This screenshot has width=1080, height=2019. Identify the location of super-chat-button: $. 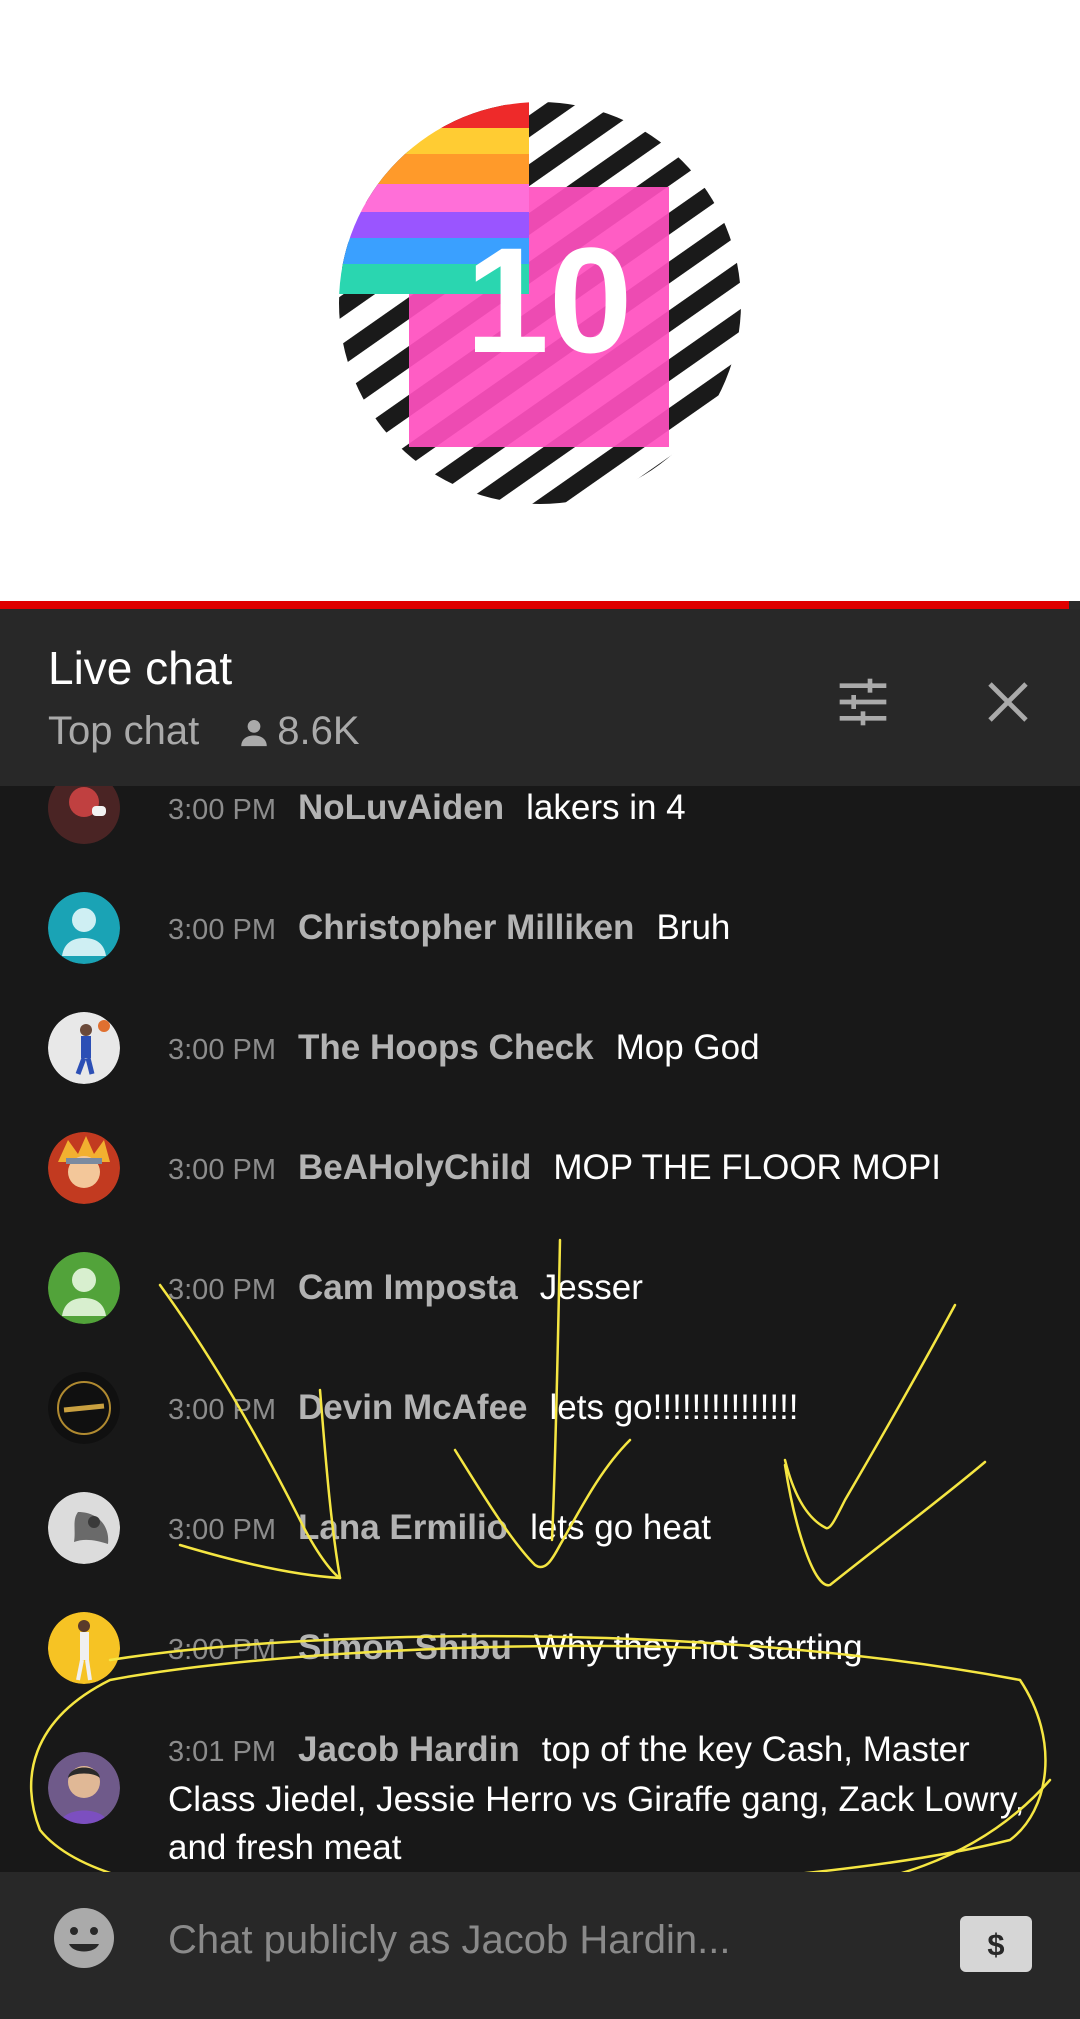
(996, 1944).